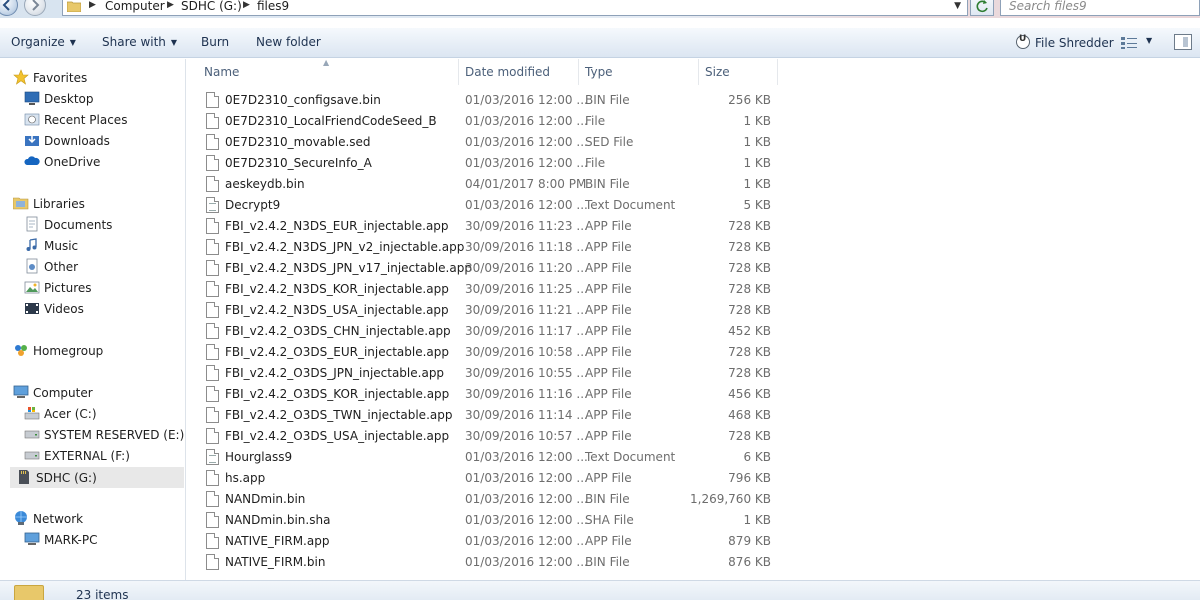 The width and height of the screenshot is (1200, 600). Describe the element at coordinates (70, 414) in the screenshot. I see `nav-label: Acer (C:)` at that location.